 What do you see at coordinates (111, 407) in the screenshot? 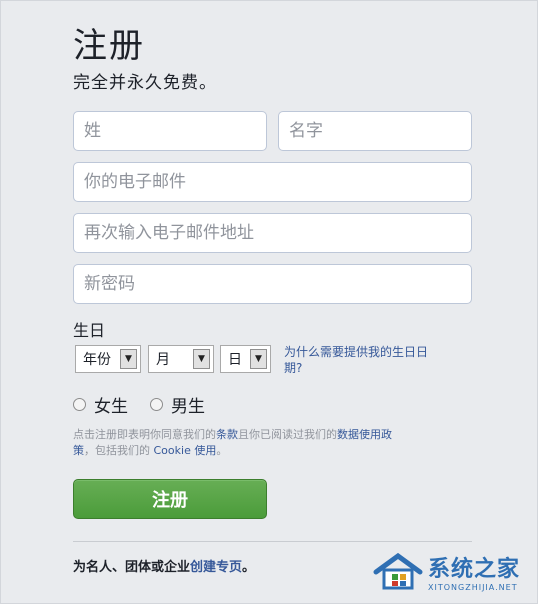
I see `gender-female-label: 女生` at bounding box center [111, 407].